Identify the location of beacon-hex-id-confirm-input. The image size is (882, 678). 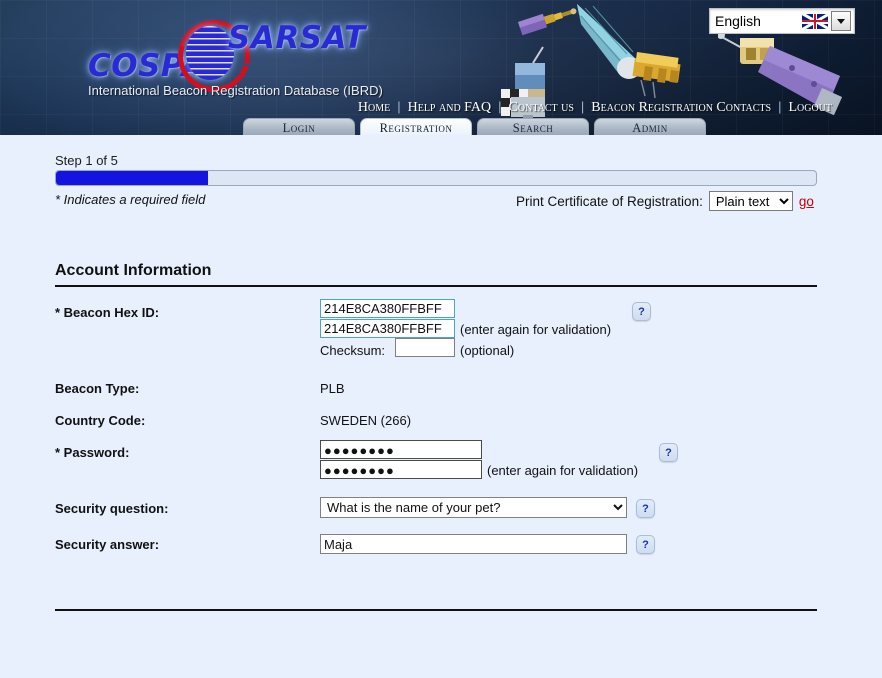
(387, 328).